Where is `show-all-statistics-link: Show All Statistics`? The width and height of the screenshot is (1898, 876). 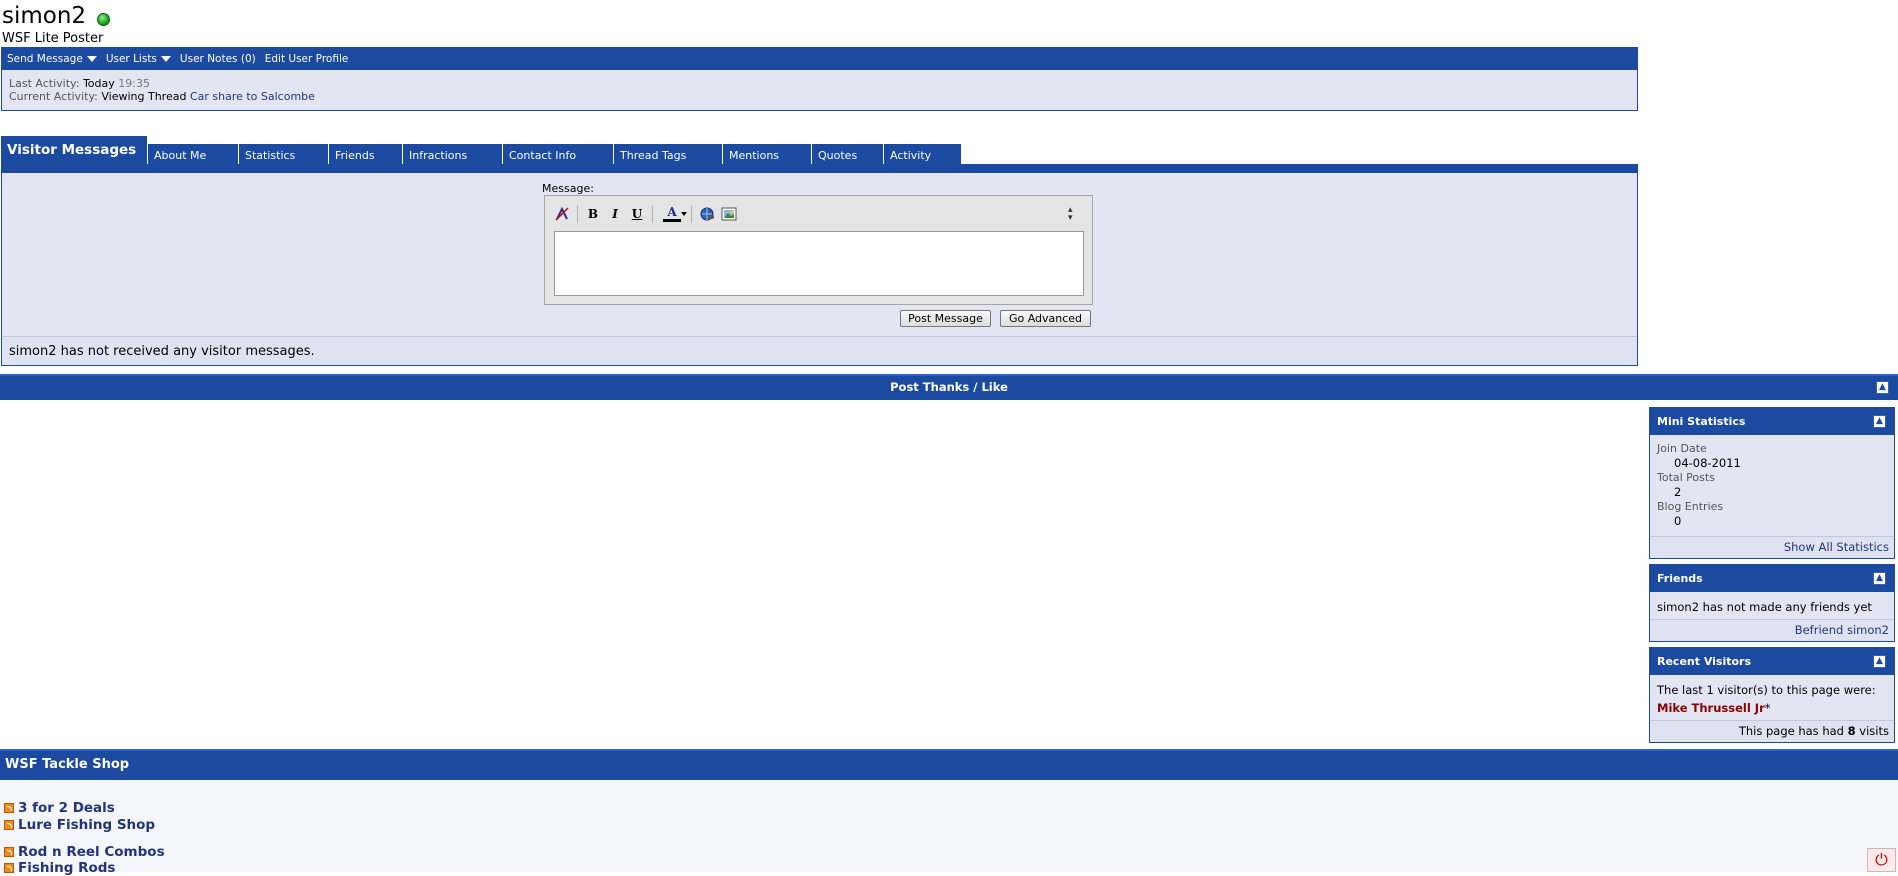 show-all-statistics-link: Show All Statistics is located at coordinates (1772, 547).